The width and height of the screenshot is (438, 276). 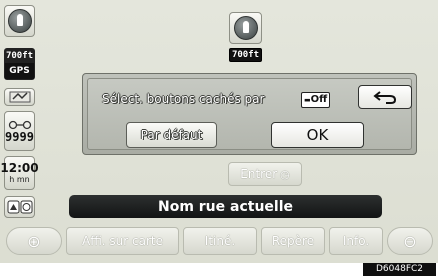 I want to click on compass-center-icon, so click(x=245, y=28).